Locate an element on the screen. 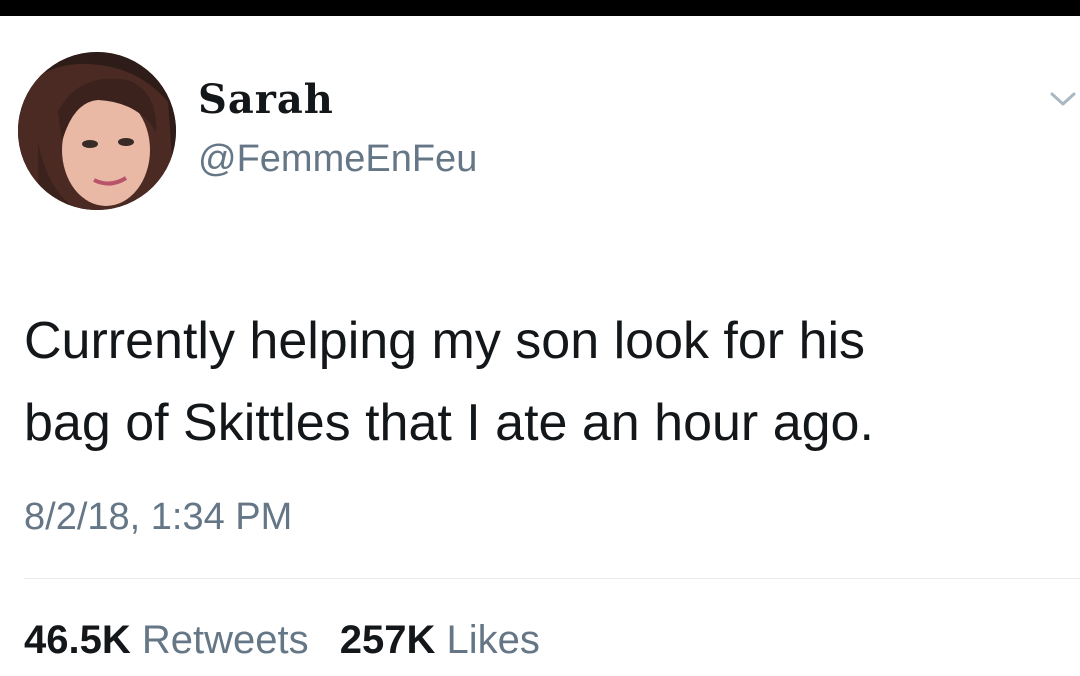 This screenshot has width=1080, height=676. retweets-stat: 46.5K Retweets is located at coordinates (166, 640).